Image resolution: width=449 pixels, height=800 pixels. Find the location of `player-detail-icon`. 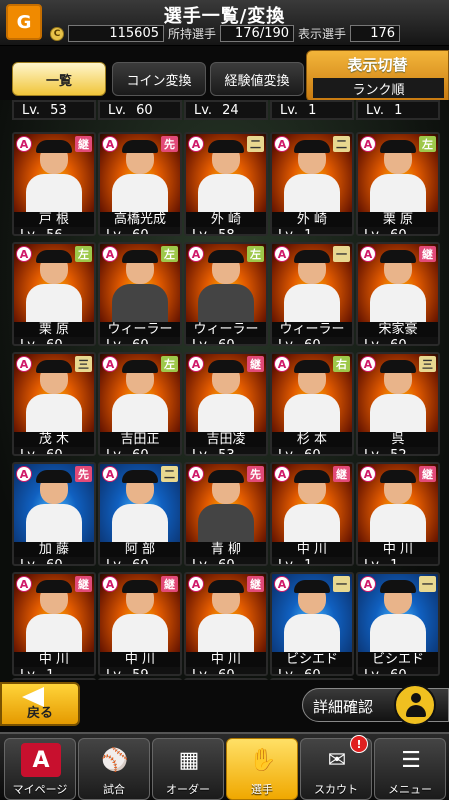

player-detail-icon is located at coordinates (415, 705).